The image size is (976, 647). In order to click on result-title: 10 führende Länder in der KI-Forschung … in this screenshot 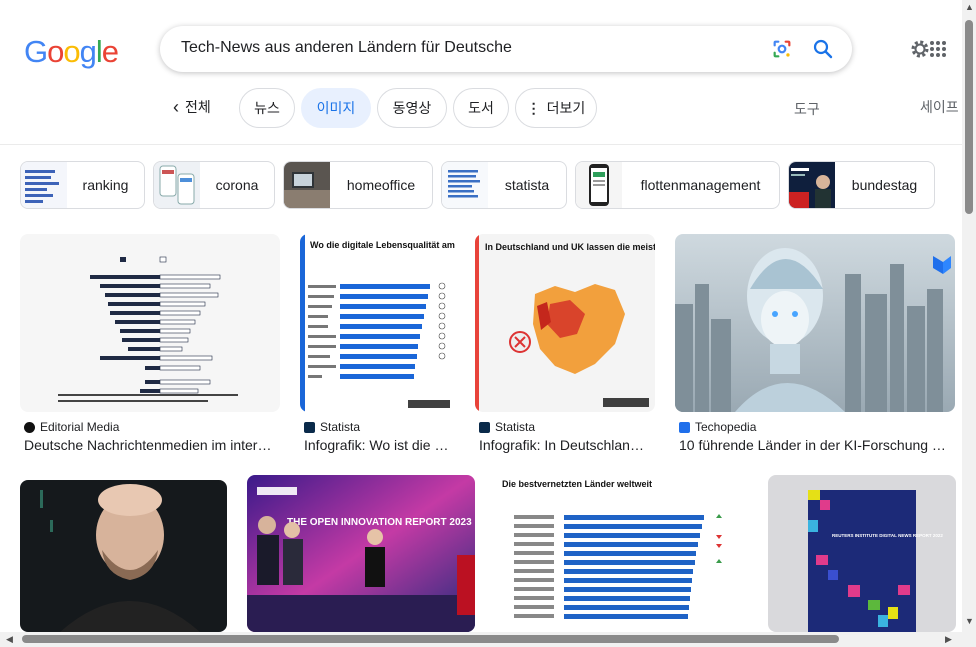, I will do `click(817, 445)`.